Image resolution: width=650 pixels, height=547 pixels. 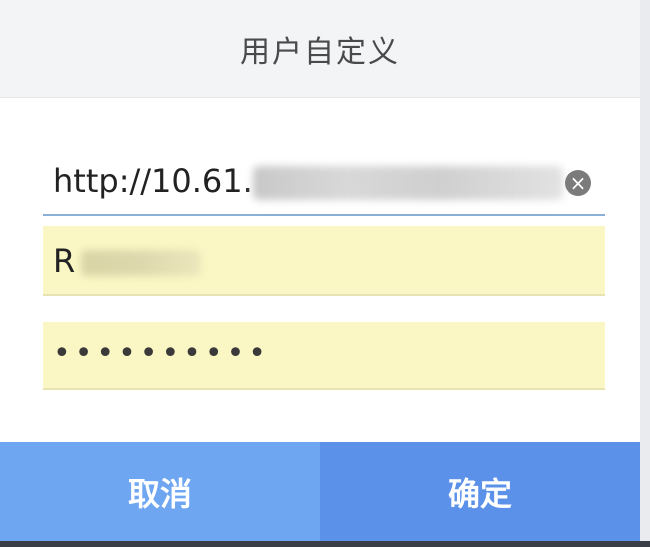 What do you see at coordinates (160, 491) in the screenshot?
I see `cancel-button: 取消` at bounding box center [160, 491].